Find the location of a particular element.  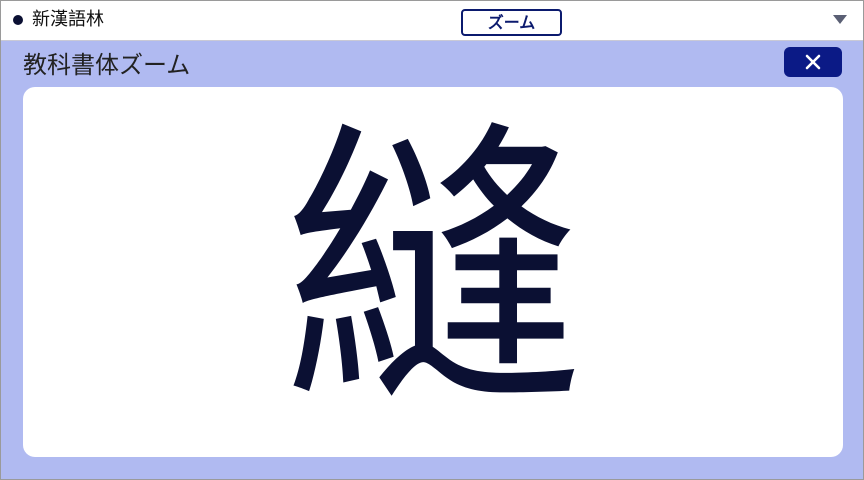

close-icon is located at coordinates (813, 62).